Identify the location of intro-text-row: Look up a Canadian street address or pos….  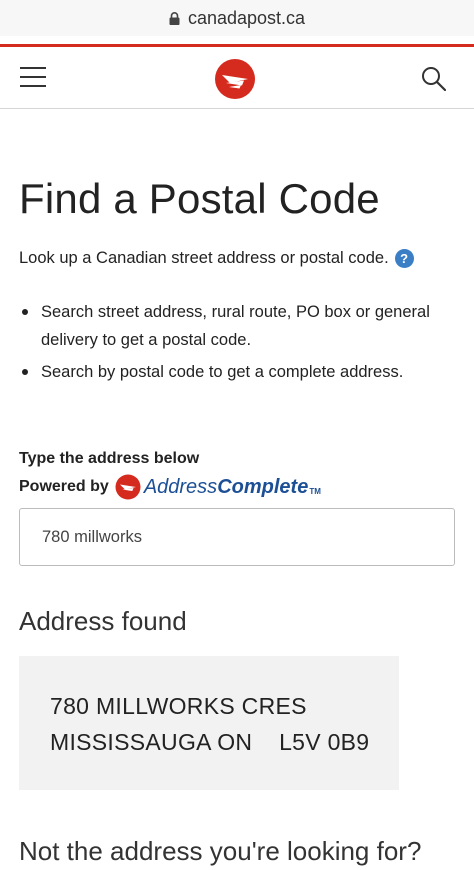
(216, 258).